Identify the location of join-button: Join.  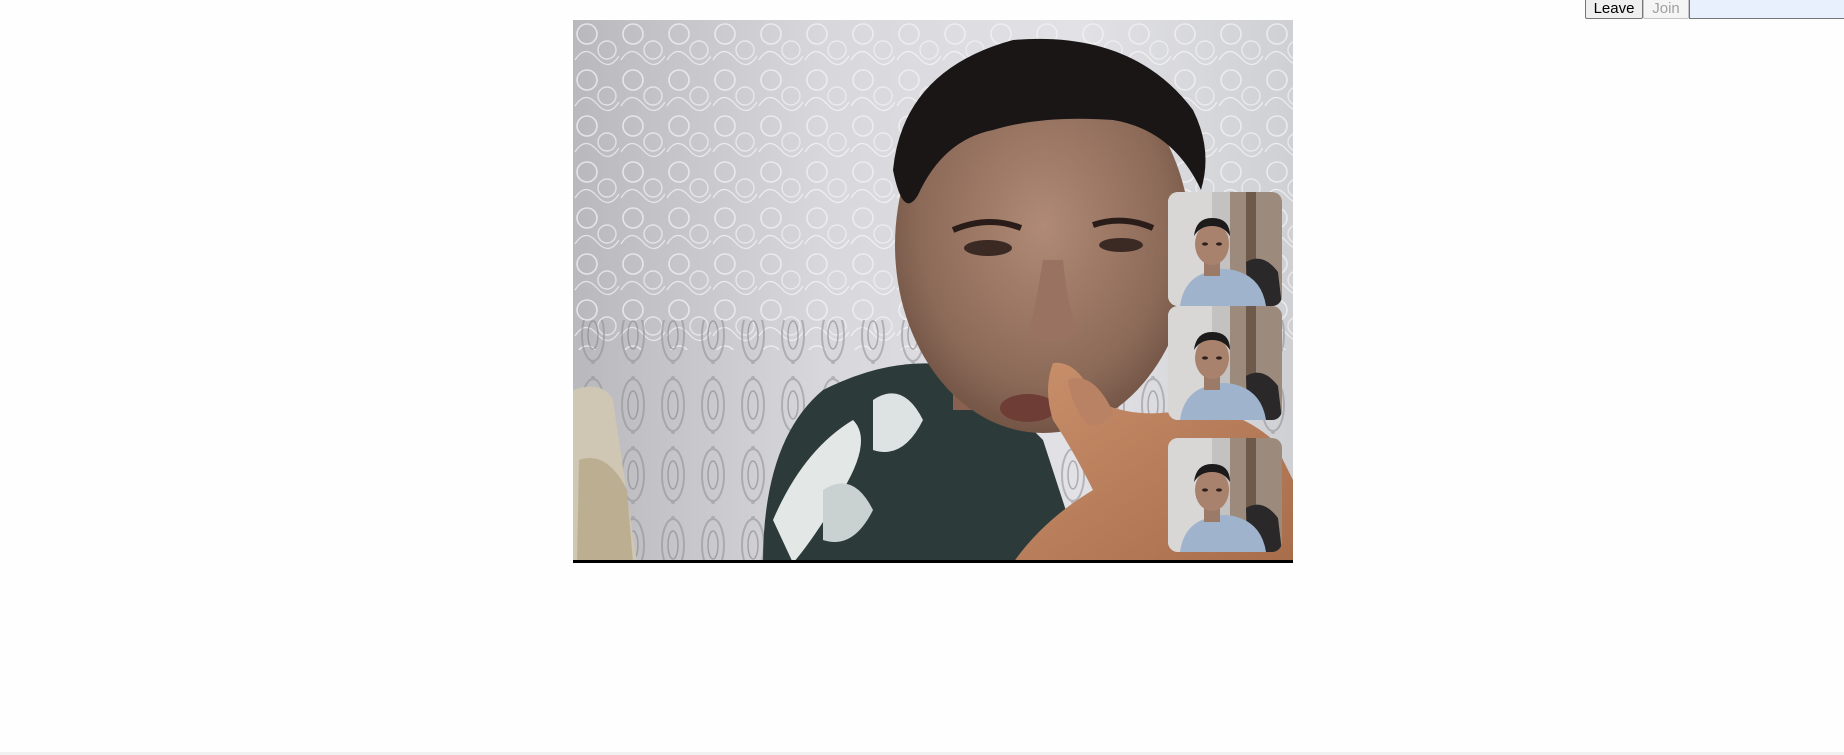
(1666, 9).